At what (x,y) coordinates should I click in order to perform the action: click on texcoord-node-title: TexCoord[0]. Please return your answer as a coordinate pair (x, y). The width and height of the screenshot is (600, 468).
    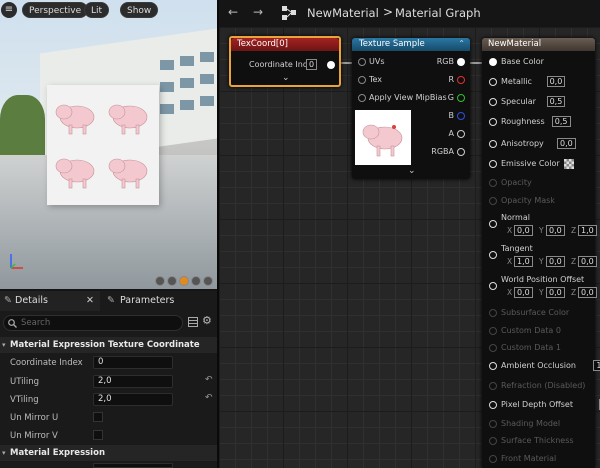
    Looking at the image, I should click on (285, 44).